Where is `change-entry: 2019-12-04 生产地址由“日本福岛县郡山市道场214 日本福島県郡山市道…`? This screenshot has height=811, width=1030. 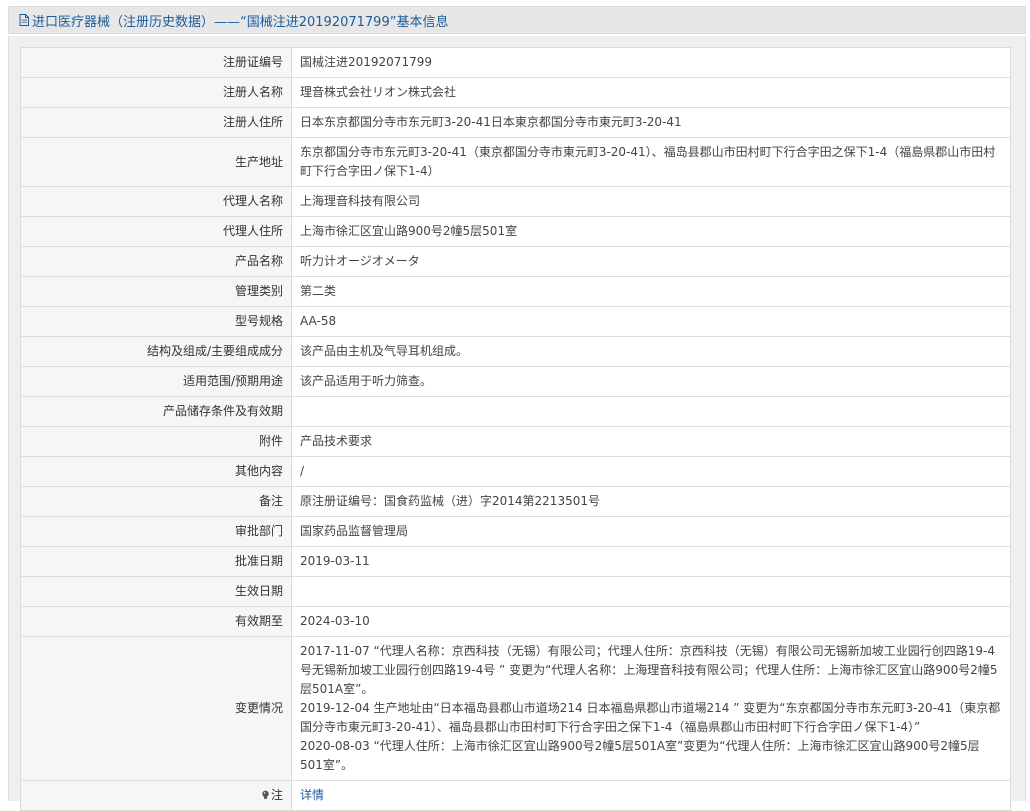 change-entry: 2019-12-04 生产地址由“日本福岛县郡山市道场214 日本福島県郡山市道… is located at coordinates (650, 717).